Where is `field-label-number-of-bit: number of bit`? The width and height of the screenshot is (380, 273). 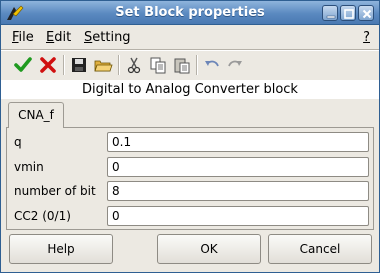
field-label-number-of-bit: number of bit is located at coordinates (55, 191).